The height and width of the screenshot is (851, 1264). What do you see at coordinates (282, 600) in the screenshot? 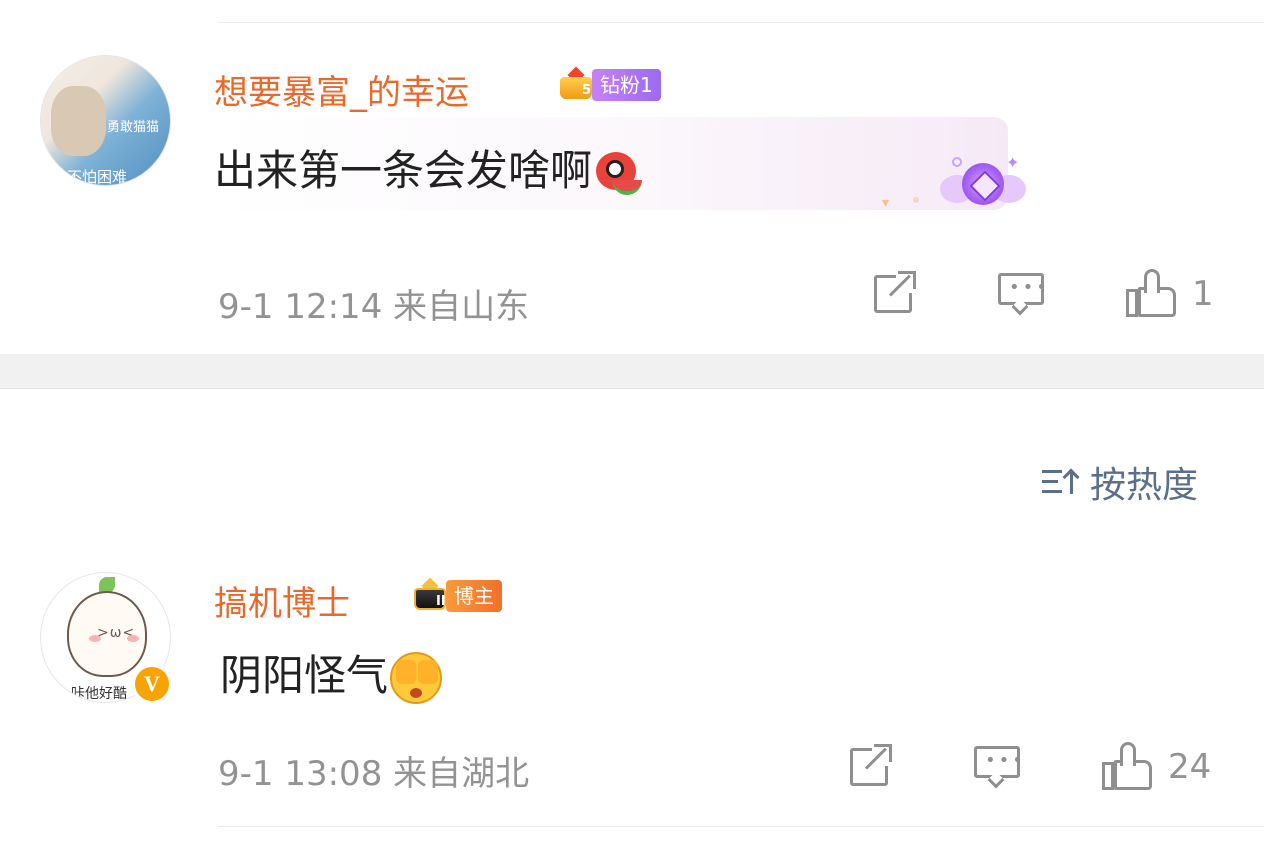
I see `username: 搞机博士` at bounding box center [282, 600].